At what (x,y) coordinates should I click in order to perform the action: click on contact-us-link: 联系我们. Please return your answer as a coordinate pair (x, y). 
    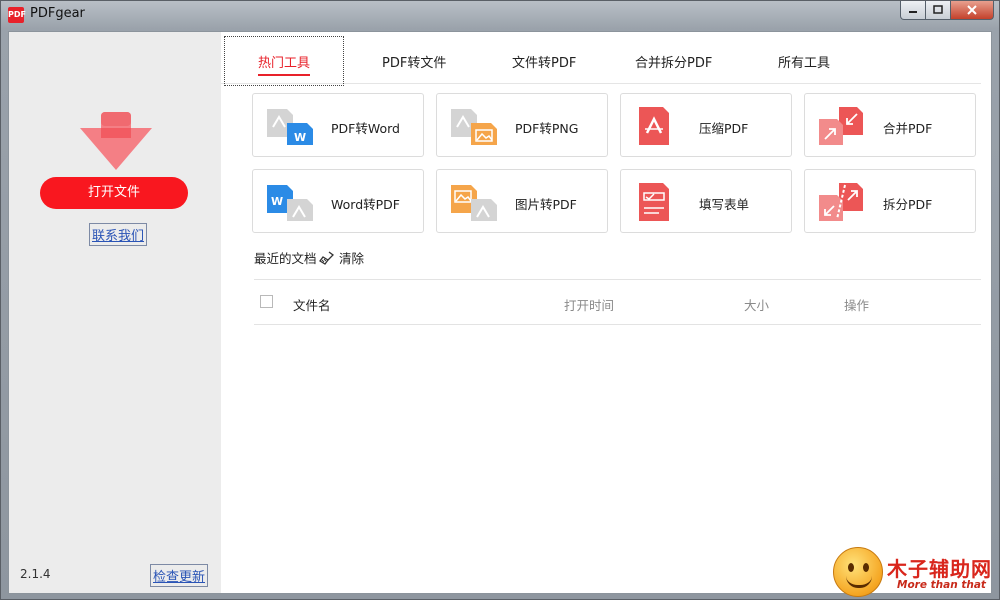
    Looking at the image, I should click on (118, 234).